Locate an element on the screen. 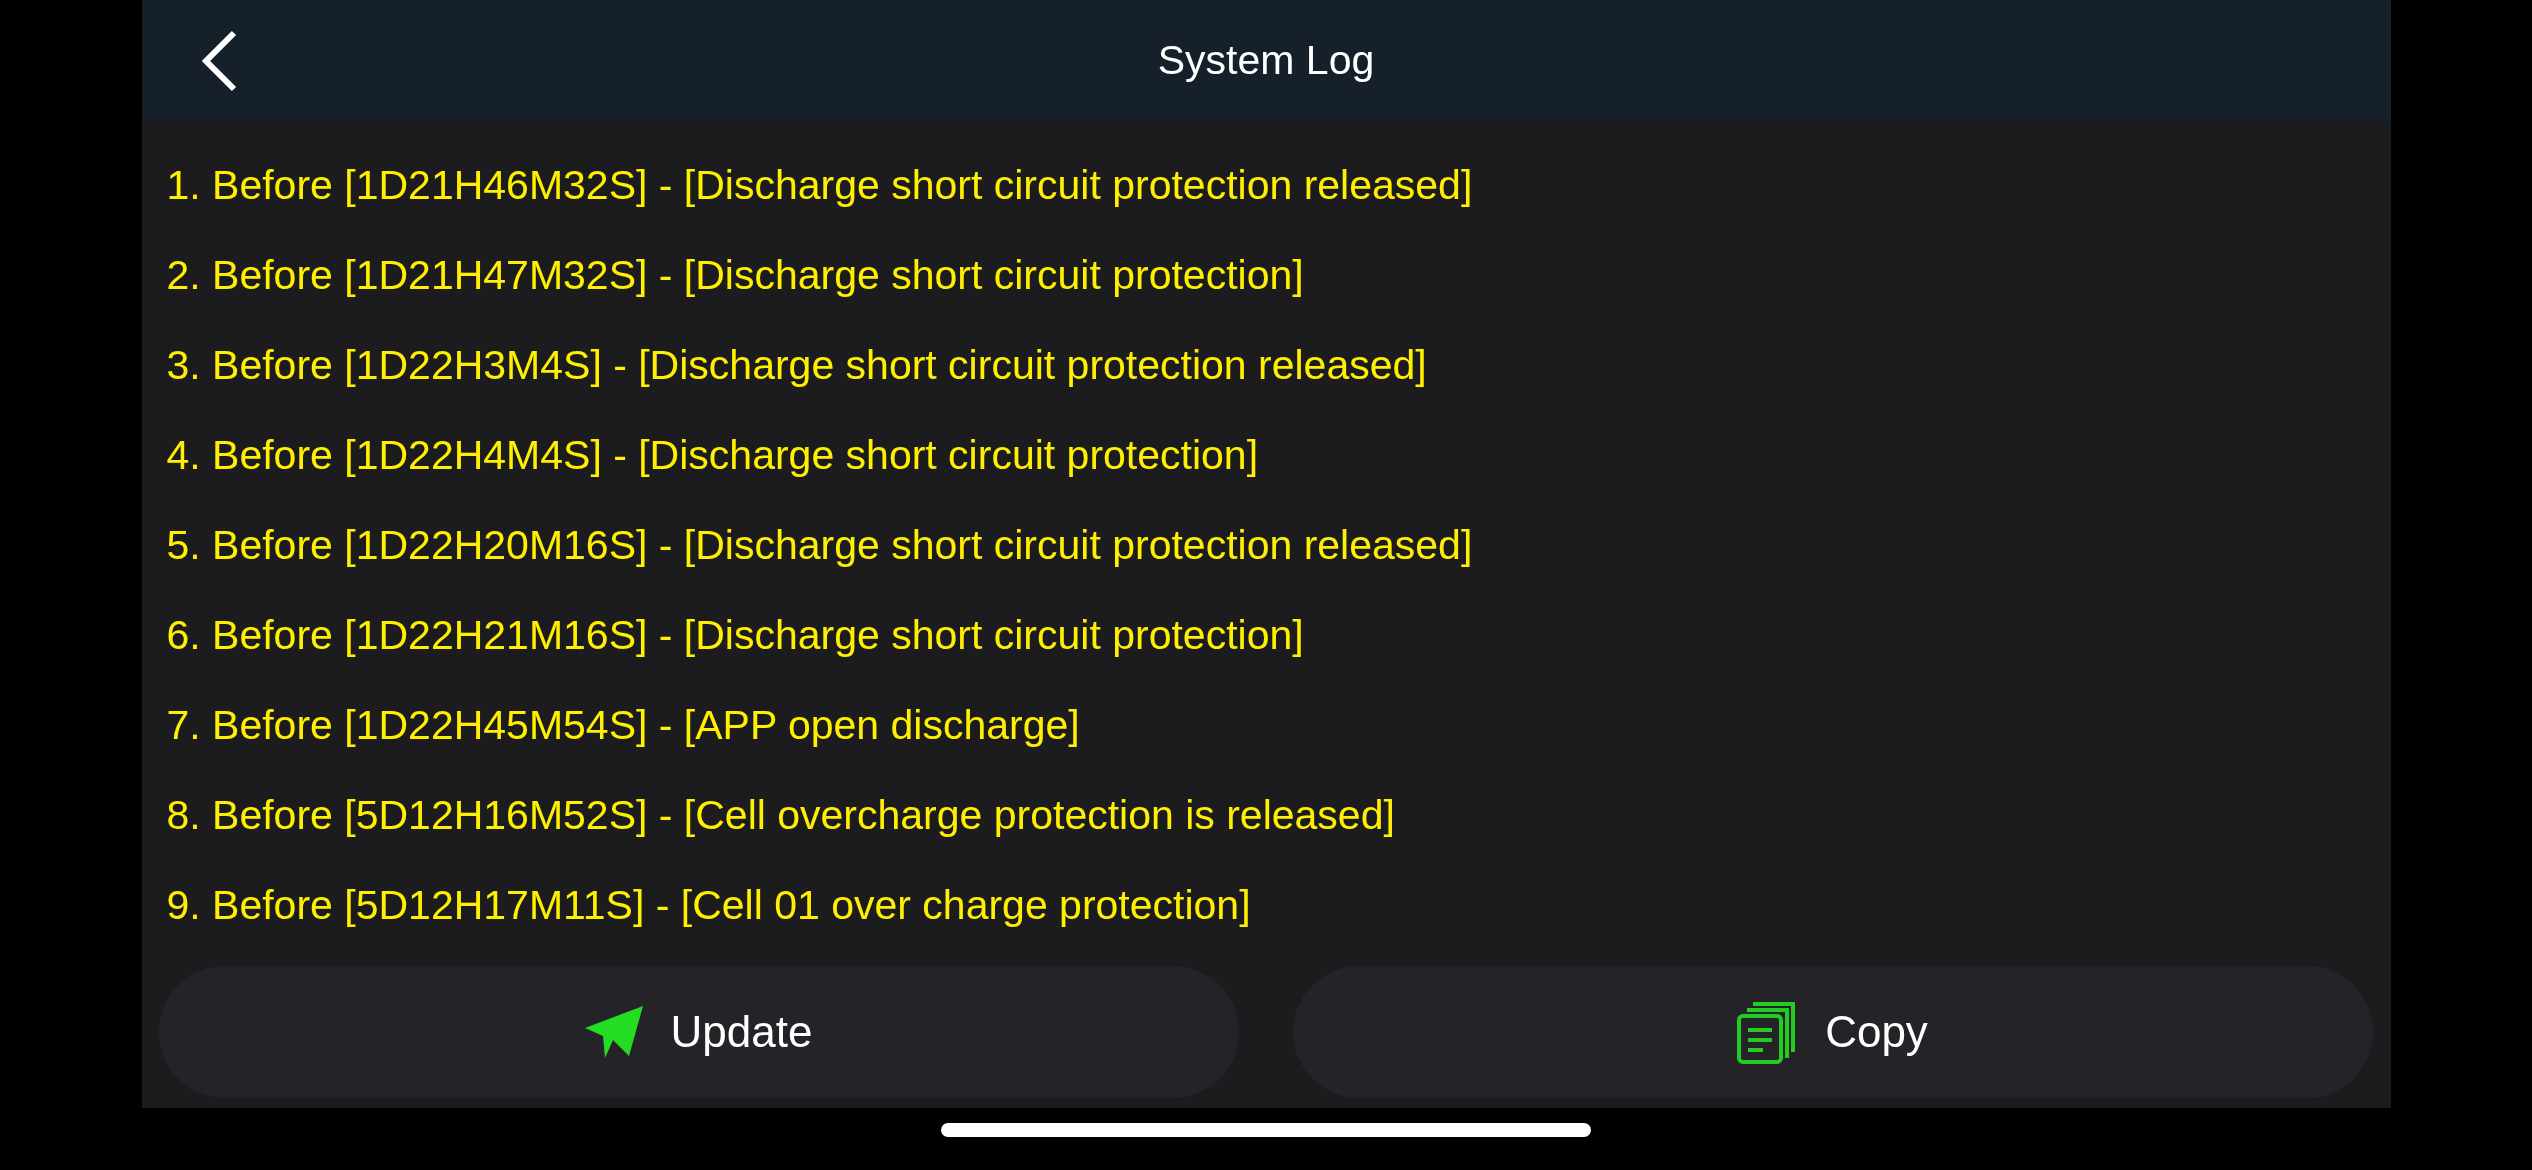 Image resolution: width=2532 pixels, height=1170 pixels. log-entry: 7. Before [1D22H45M54S] - [APP open discharge] is located at coordinates (623, 725).